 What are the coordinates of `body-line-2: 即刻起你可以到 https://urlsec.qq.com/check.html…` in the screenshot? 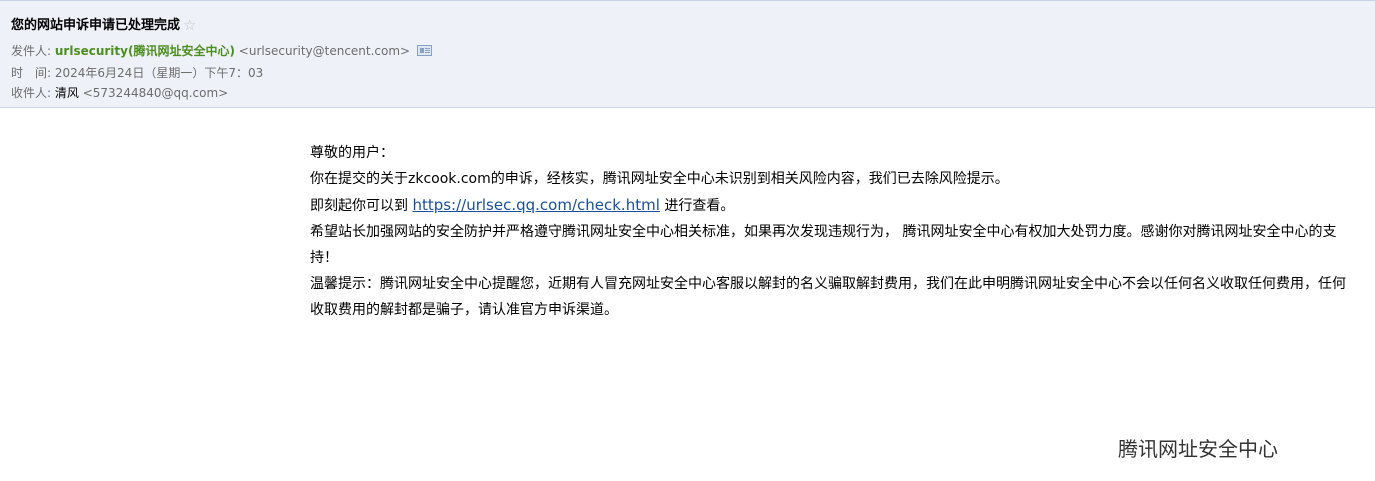 It's located at (830, 205).